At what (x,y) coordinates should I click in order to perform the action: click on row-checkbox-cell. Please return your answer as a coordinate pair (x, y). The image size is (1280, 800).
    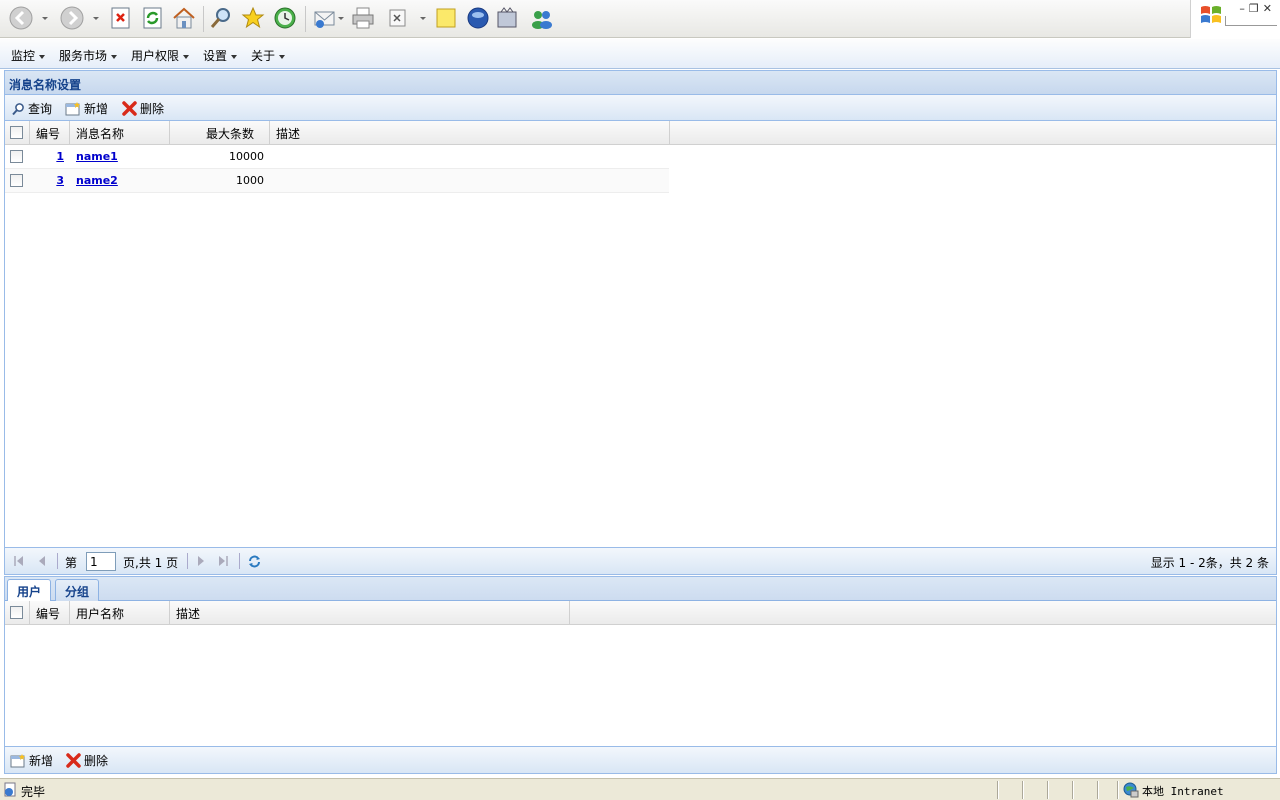
    Looking at the image, I should click on (17, 180).